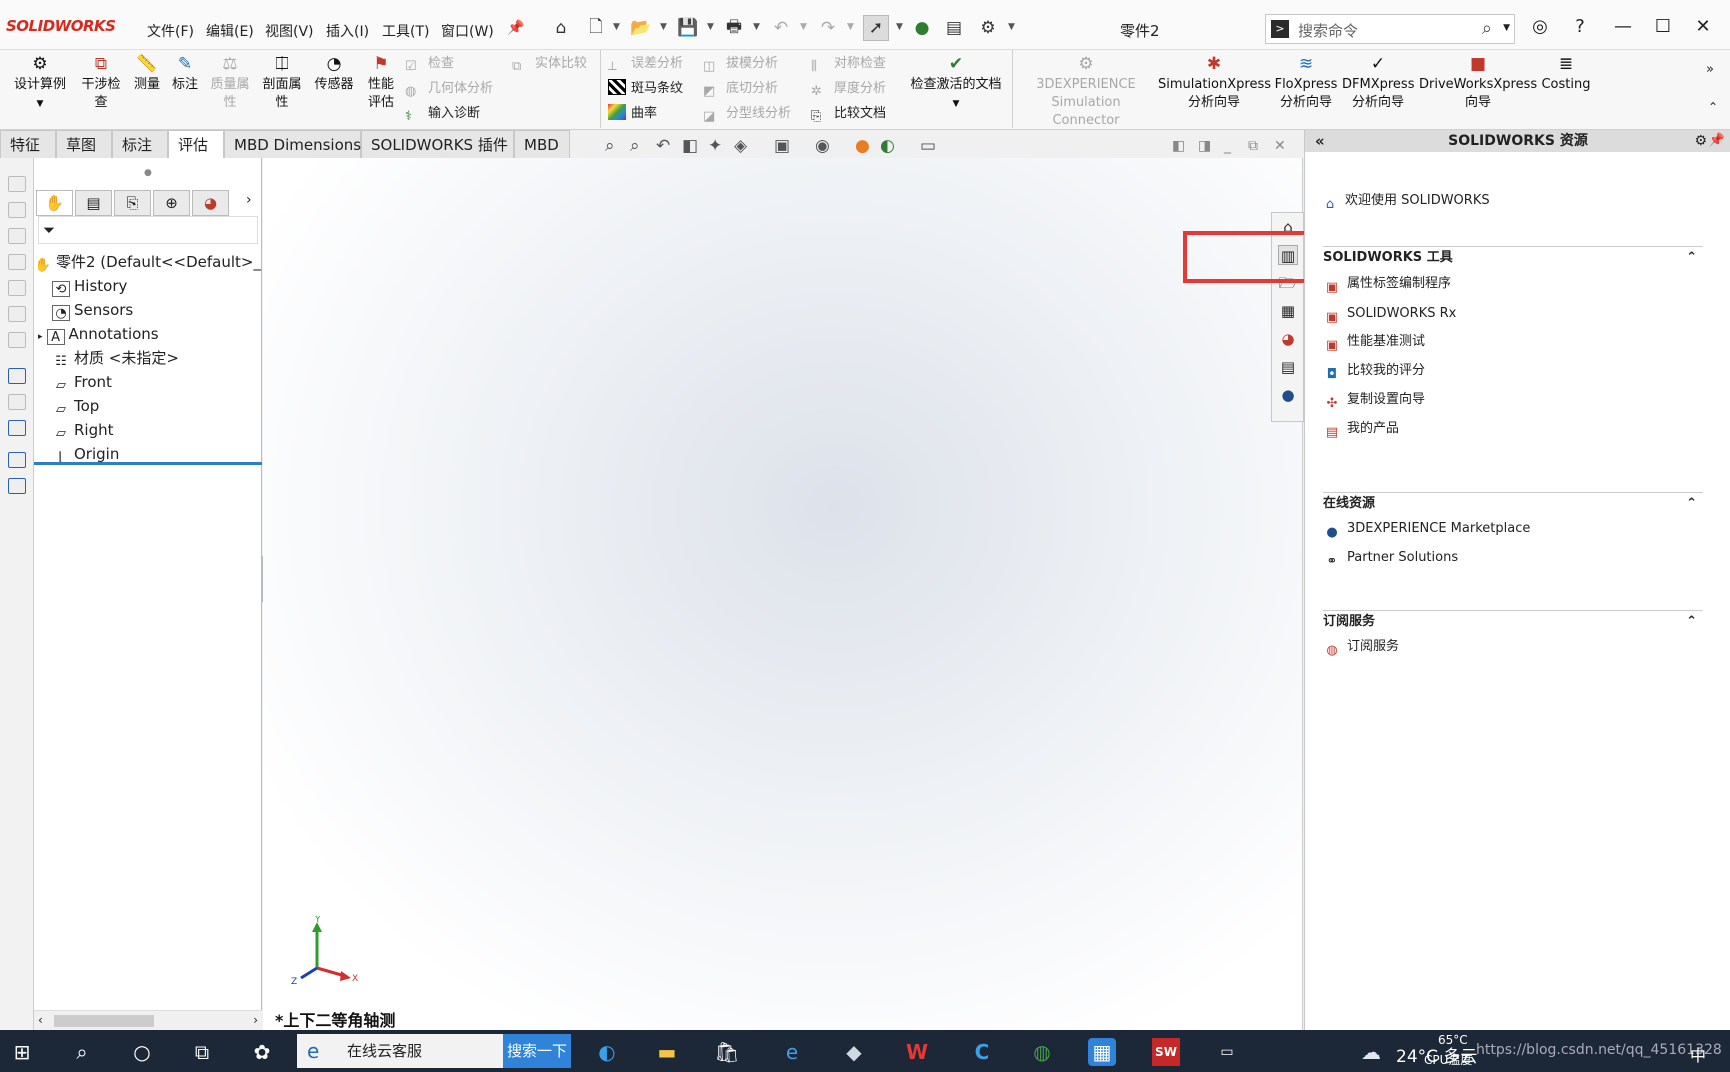 Image resolution: width=1730 pixels, height=1072 pixels. What do you see at coordinates (1623, 27) in the screenshot?
I see `minimize-button: —` at bounding box center [1623, 27].